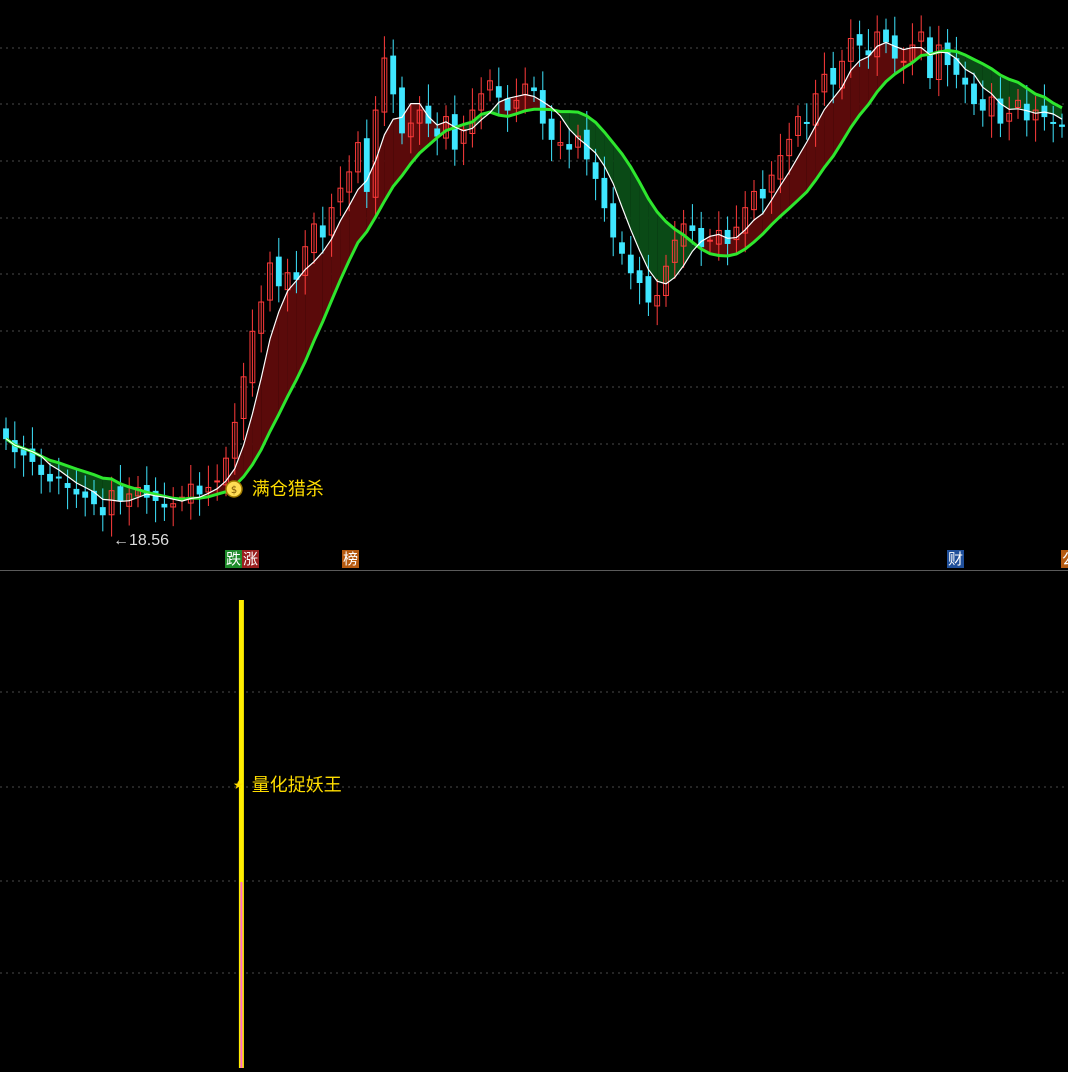 This screenshot has height=1072, width=1068. I want to click on low-price-label: ←18.56, so click(141, 540).